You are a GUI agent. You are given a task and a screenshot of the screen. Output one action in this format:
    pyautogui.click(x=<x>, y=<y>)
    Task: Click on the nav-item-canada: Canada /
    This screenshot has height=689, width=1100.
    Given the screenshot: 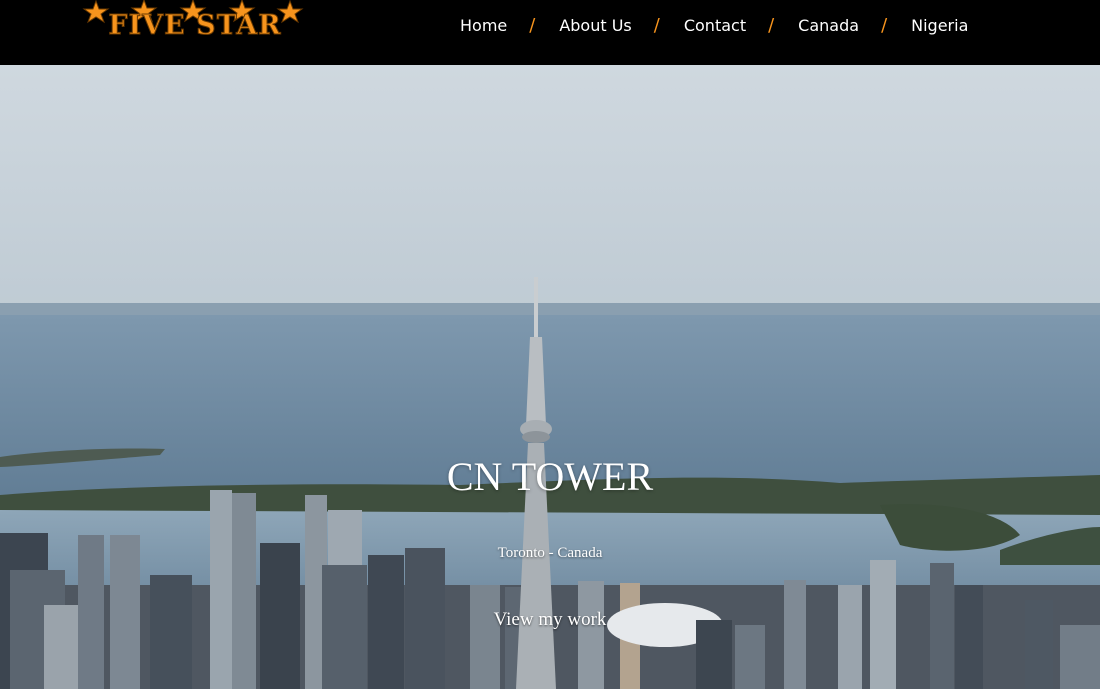 What is the action you would take?
    pyautogui.click(x=834, y=25)
    